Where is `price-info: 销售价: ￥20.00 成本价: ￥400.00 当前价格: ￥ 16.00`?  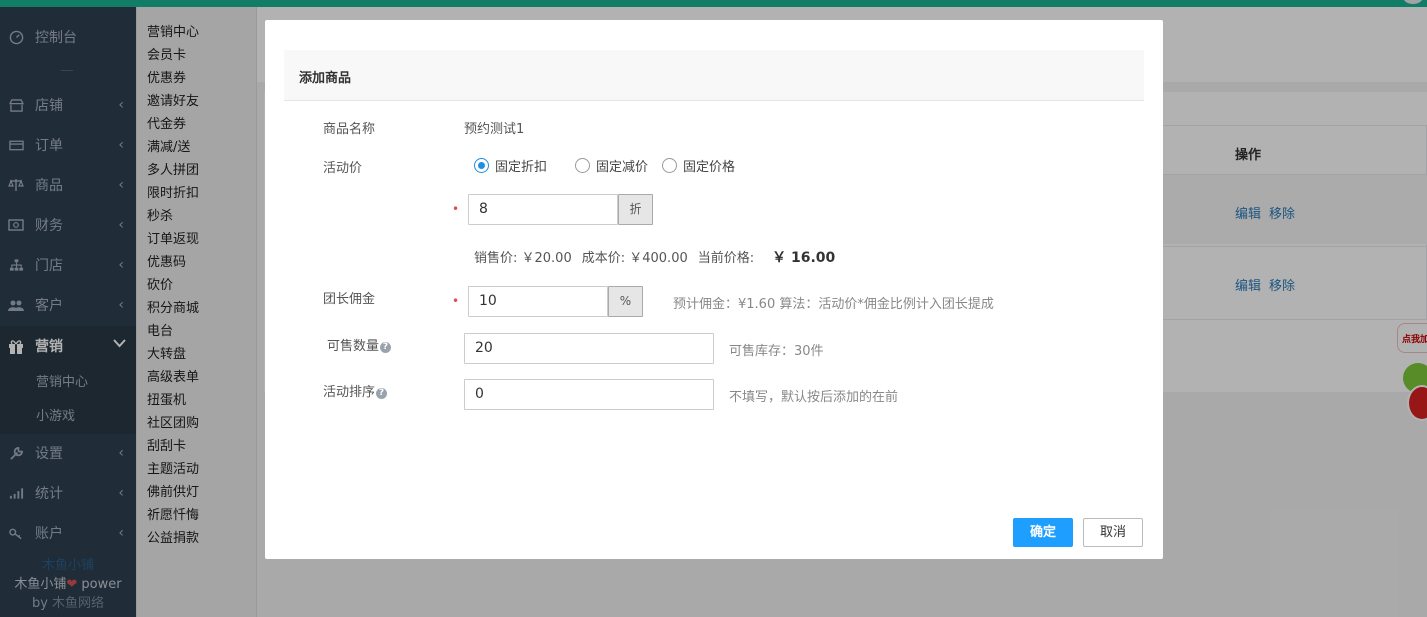 price-info: 销售价: ￥20.00 成本价: ￥400.00 当前价格: ￥ 16.00 is located at coordinates (659, 257).